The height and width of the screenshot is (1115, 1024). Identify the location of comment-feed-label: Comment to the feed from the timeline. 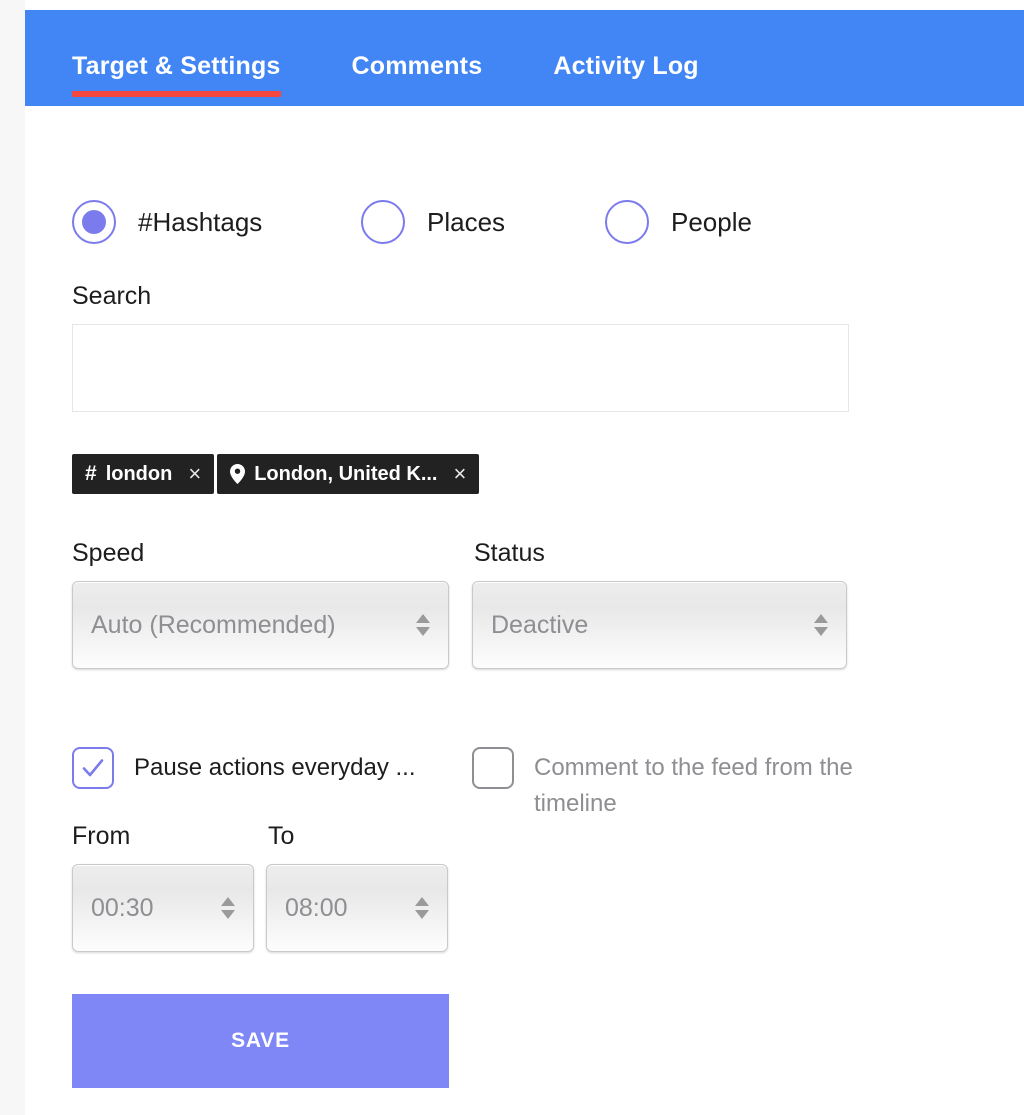
(693, 785).